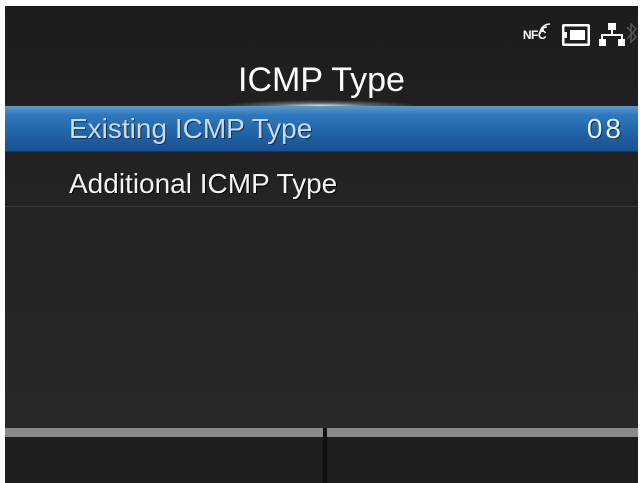  What do you see at coordinates (482, 460) in the screenshot?
I see `softkey-right` at bounding box center [482, 460].